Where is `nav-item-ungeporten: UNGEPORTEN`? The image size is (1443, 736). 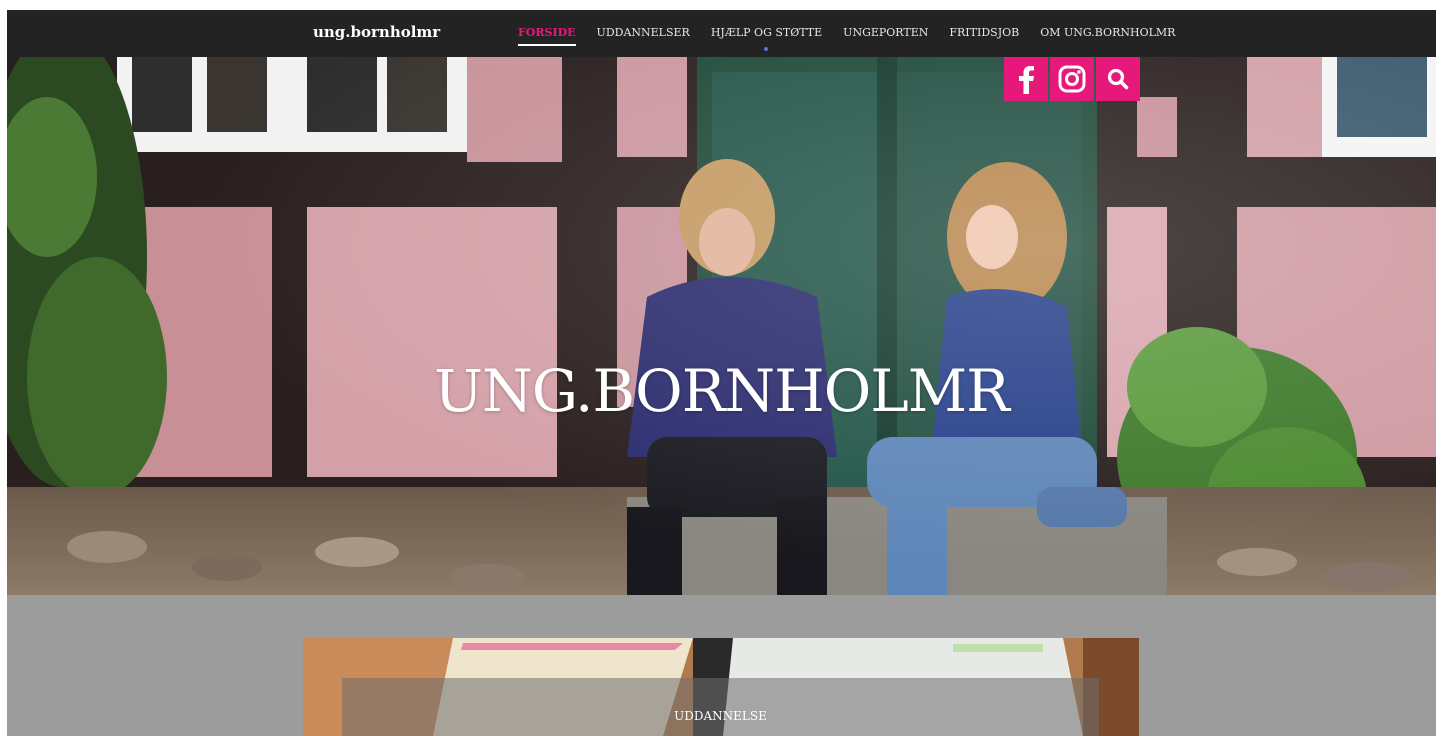
nav-item-ungeporten: UNGEPORTEN is located at coordinates (885, 32).